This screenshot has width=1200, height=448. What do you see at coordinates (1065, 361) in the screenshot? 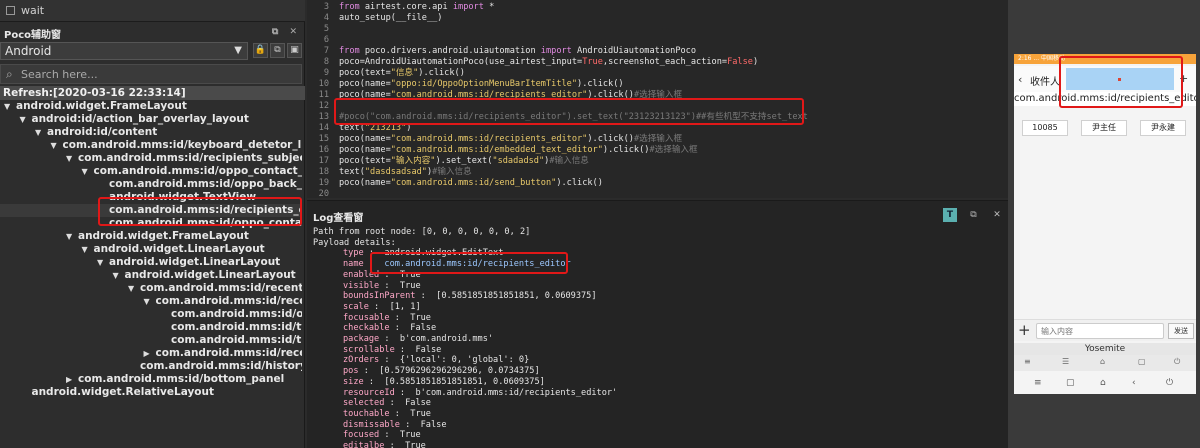
I see `ime-list-icon: ☰` at bounding box center [1065, 361].